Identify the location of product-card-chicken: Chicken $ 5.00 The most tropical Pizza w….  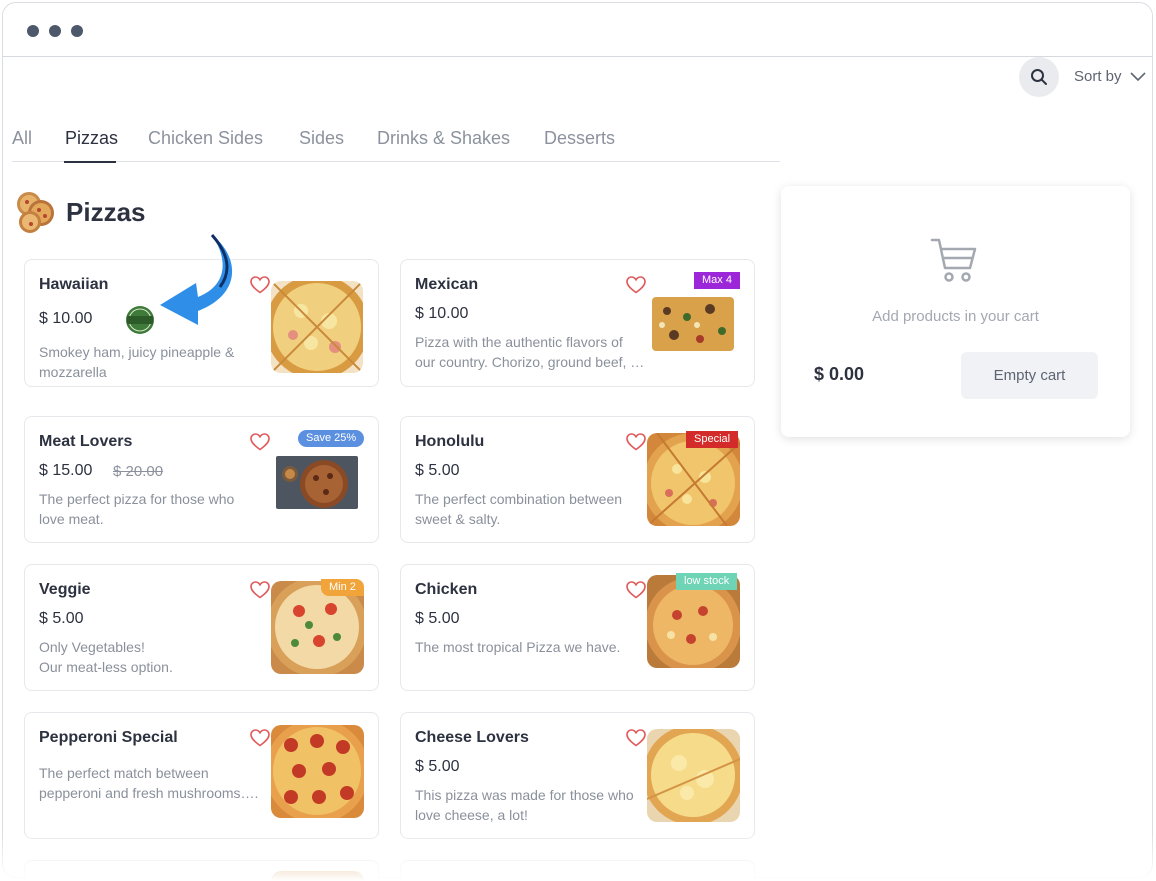
(577, 627).